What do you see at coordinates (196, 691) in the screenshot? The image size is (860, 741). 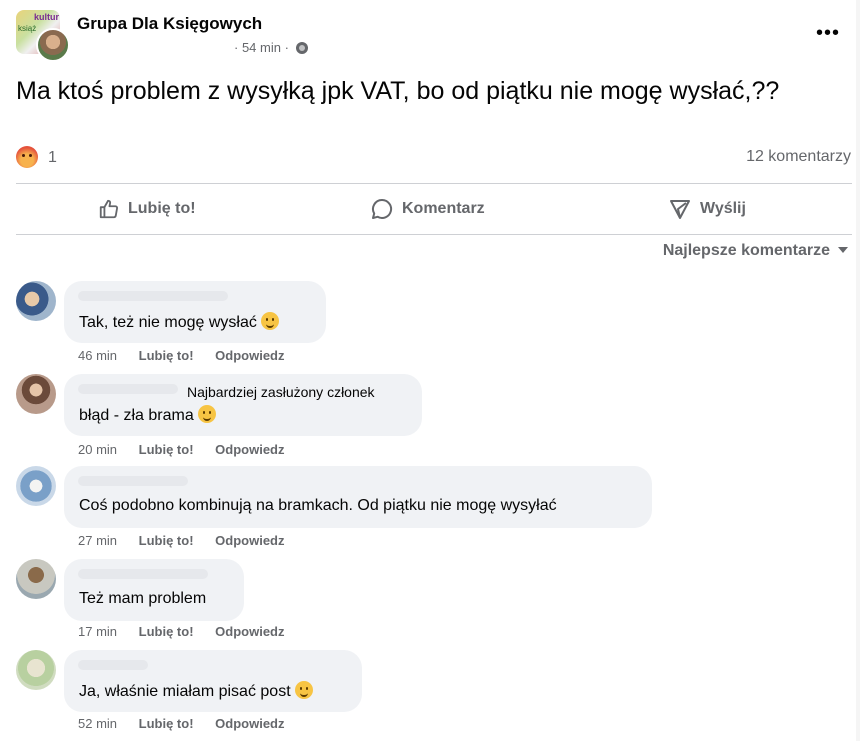 I see `comment-text: Ja, właśnie miałam pisać post` at bounding box center [196, 691].